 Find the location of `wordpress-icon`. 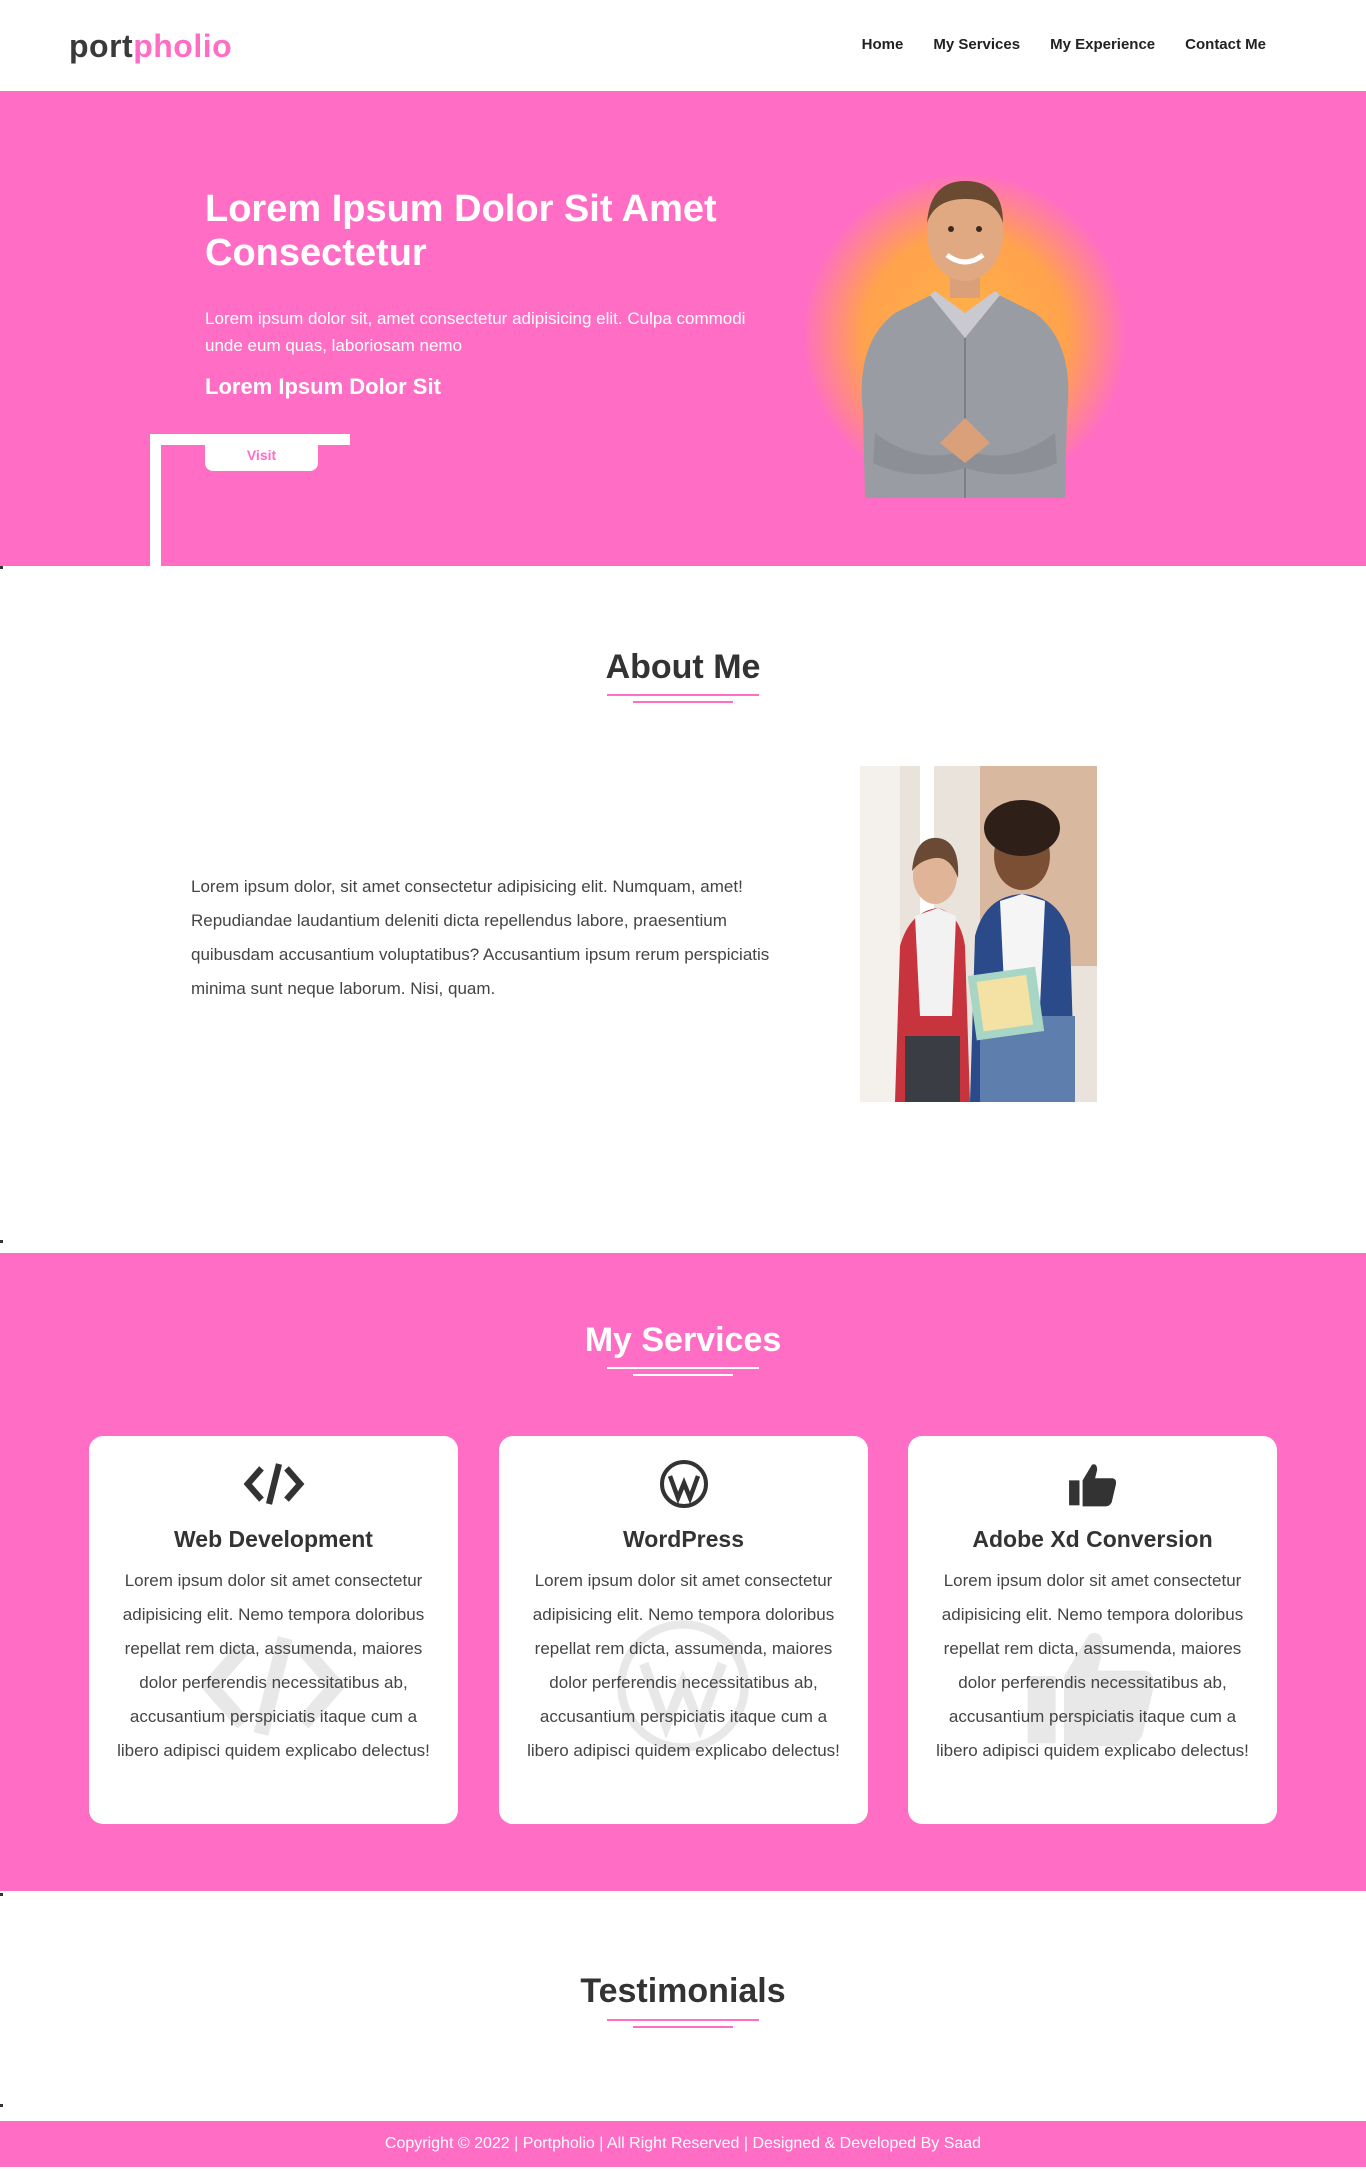

wordpress-icon is located at coordinates (683, 1484).